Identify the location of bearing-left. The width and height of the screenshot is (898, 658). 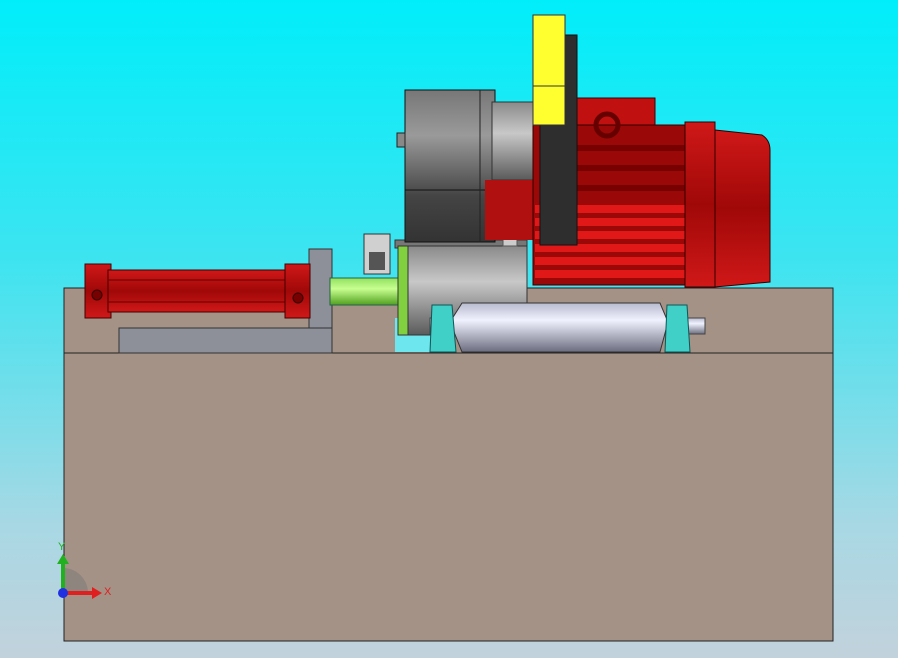
(443, 328).